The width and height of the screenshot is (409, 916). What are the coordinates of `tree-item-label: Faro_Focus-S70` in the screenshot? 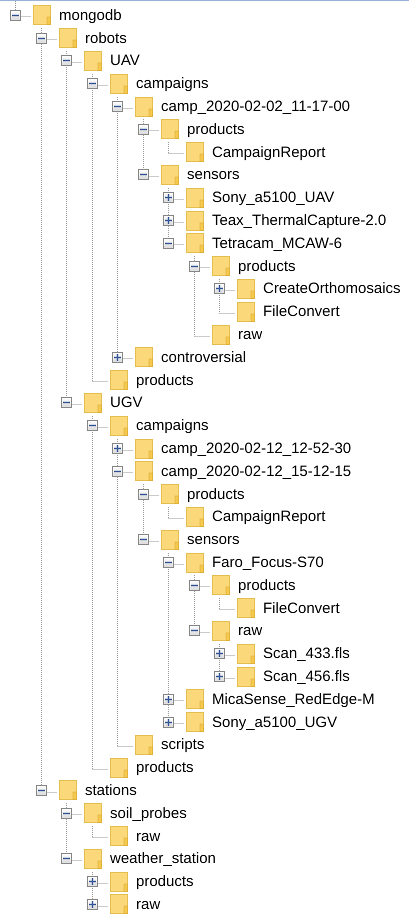 It's located at (268, 562).